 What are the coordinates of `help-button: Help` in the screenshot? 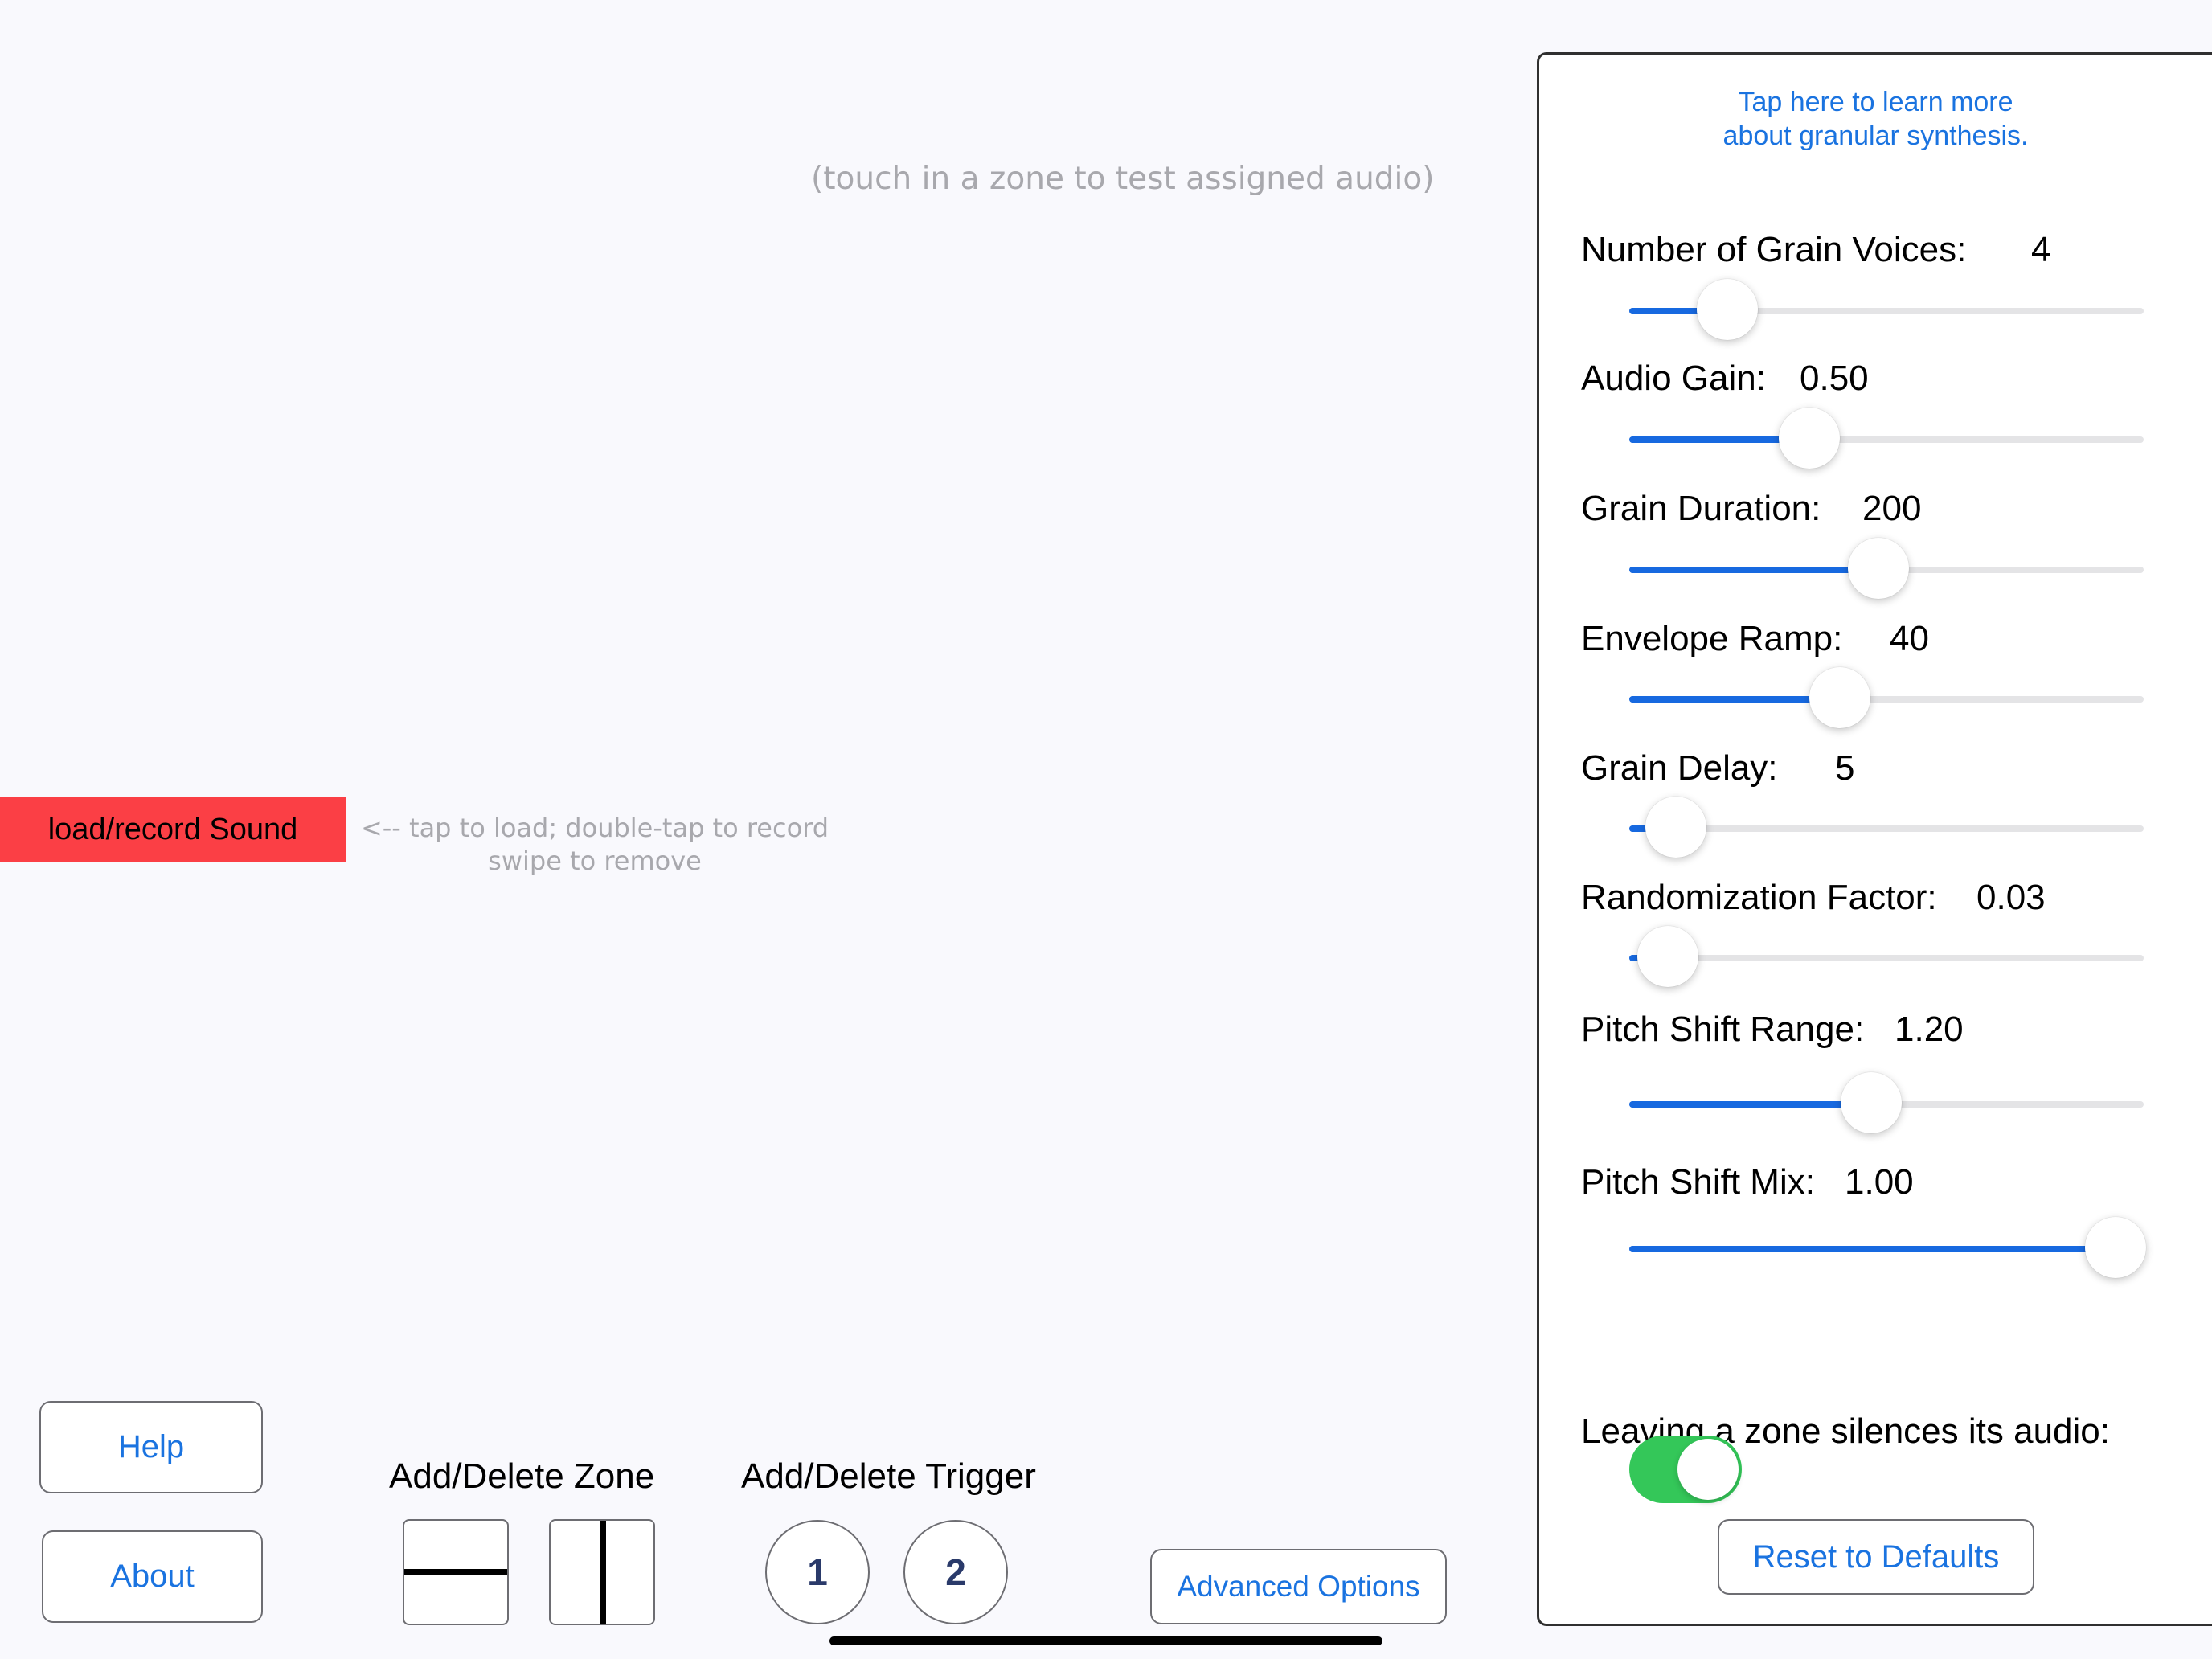 It's located at (151, 1447).